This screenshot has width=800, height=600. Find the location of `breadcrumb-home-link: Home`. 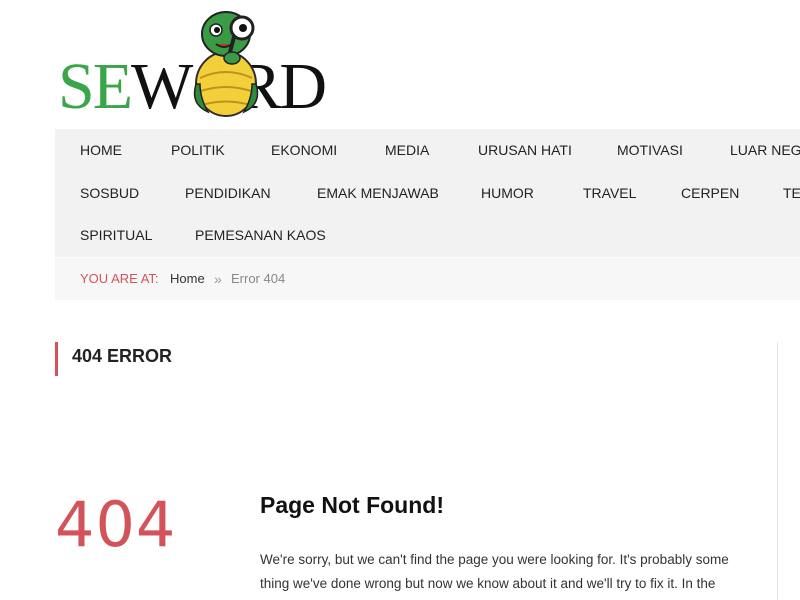

breadcrumb-home-link: Home is located at coordinates (187, 279).